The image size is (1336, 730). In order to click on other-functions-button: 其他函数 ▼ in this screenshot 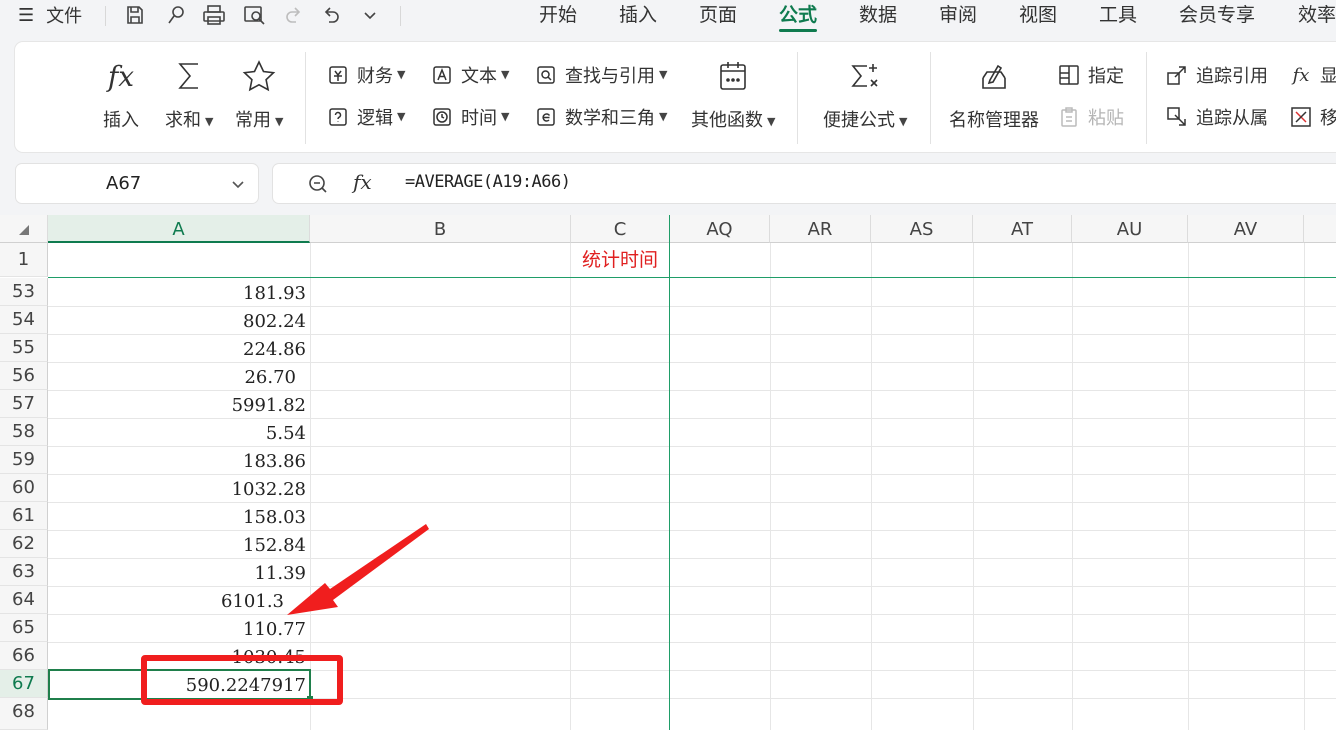, I will do `click(733, 94)`.